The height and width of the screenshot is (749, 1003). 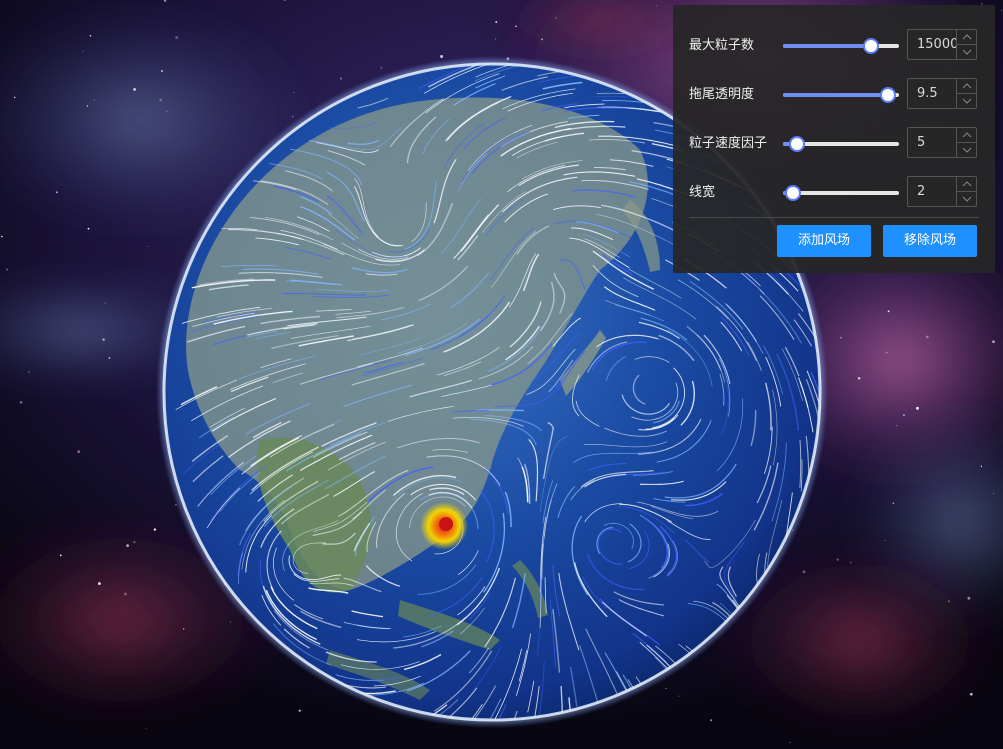 I want to click on speed-factor-slider-thumb, so click(x=796, y=144).